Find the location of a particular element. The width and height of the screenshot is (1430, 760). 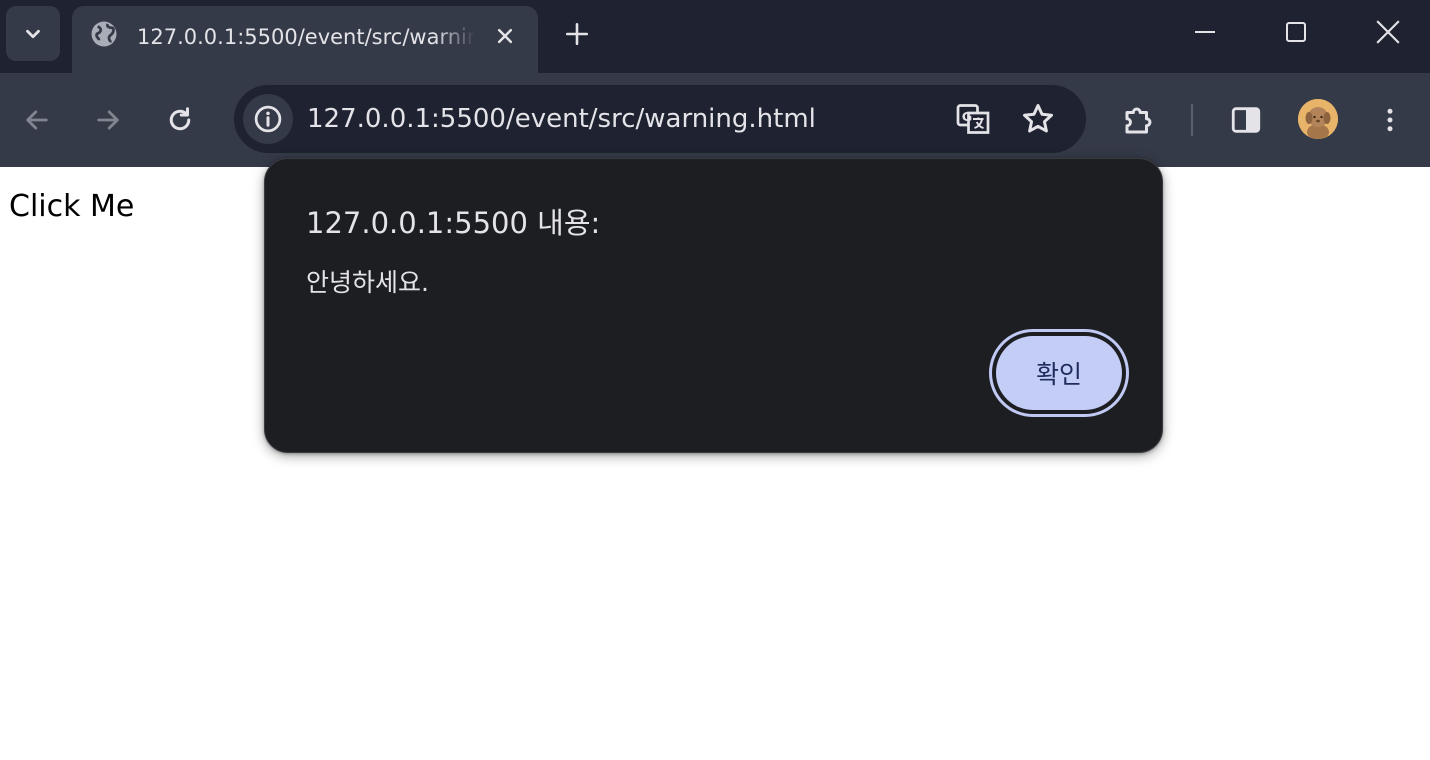

minimize-icon is located at coordinates (1205, 32).